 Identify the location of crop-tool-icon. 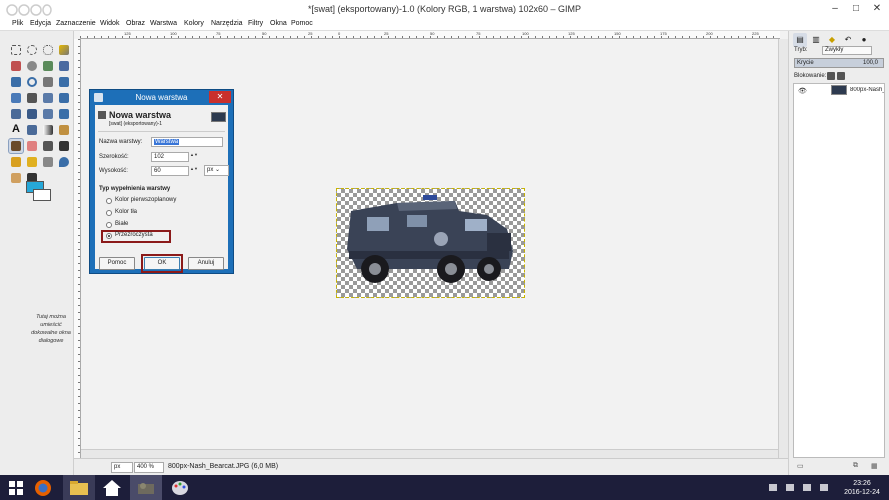
(32, 98).